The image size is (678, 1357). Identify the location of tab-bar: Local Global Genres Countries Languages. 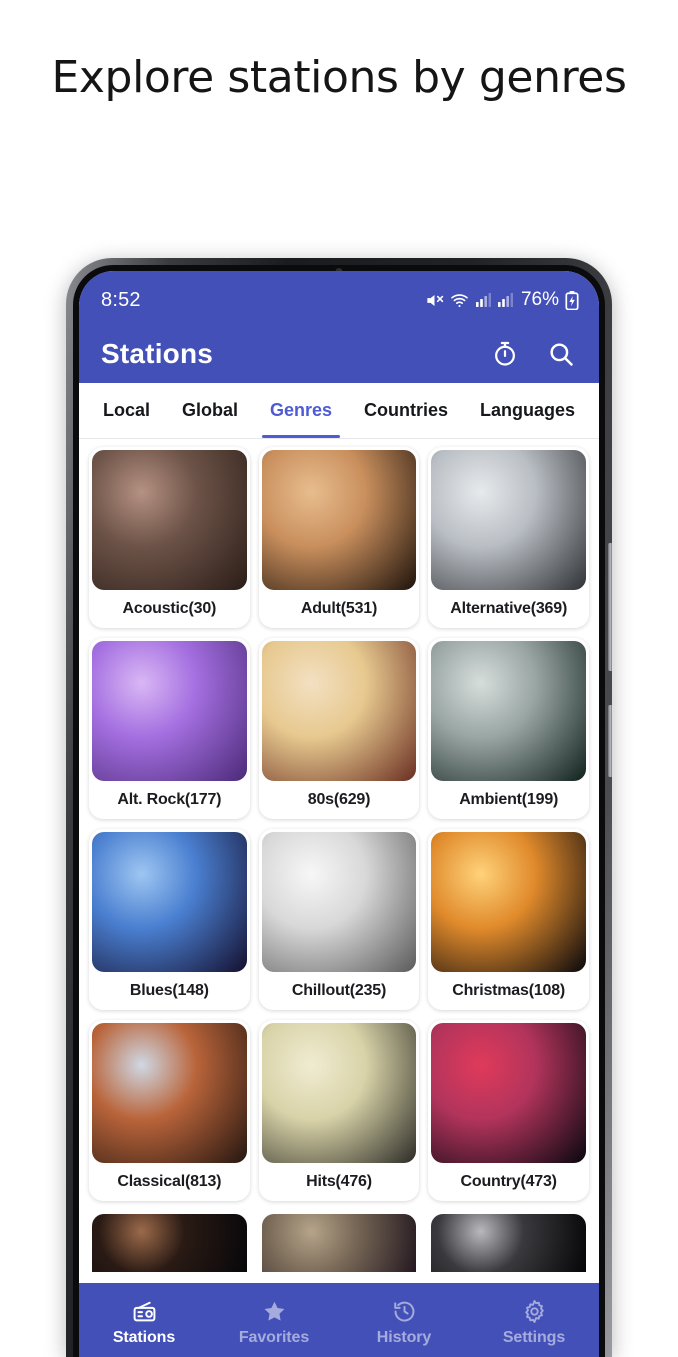
(339, 411).